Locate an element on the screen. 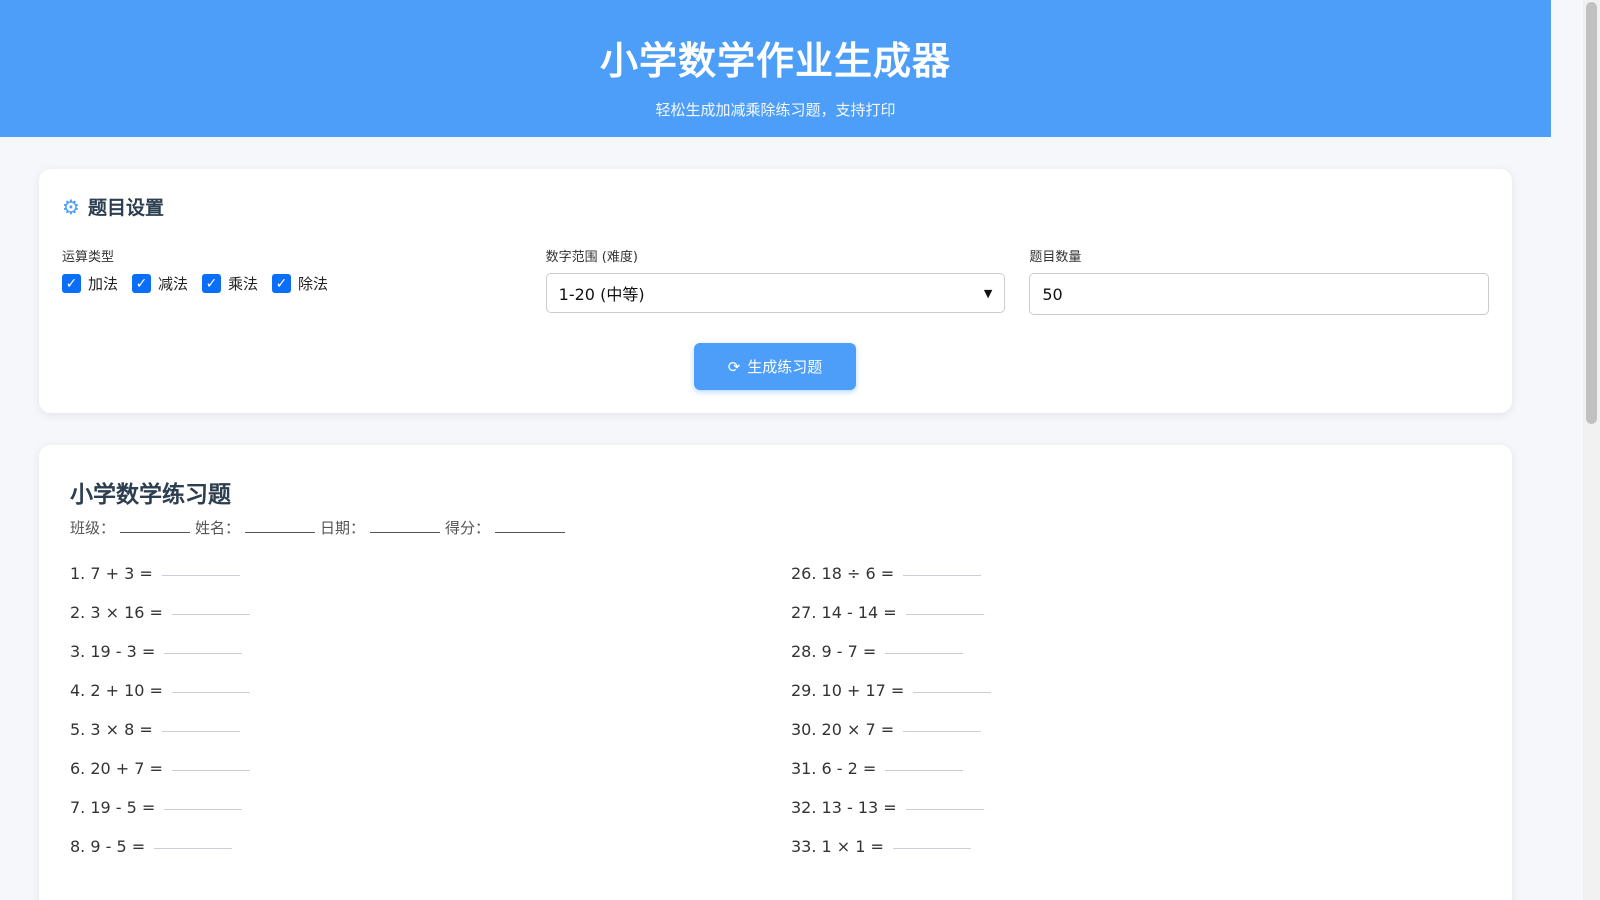  app-header: 小学数学作业生成器 轻松生成加减乘除练习题，支持打印 is located at coordinates (775, 68).